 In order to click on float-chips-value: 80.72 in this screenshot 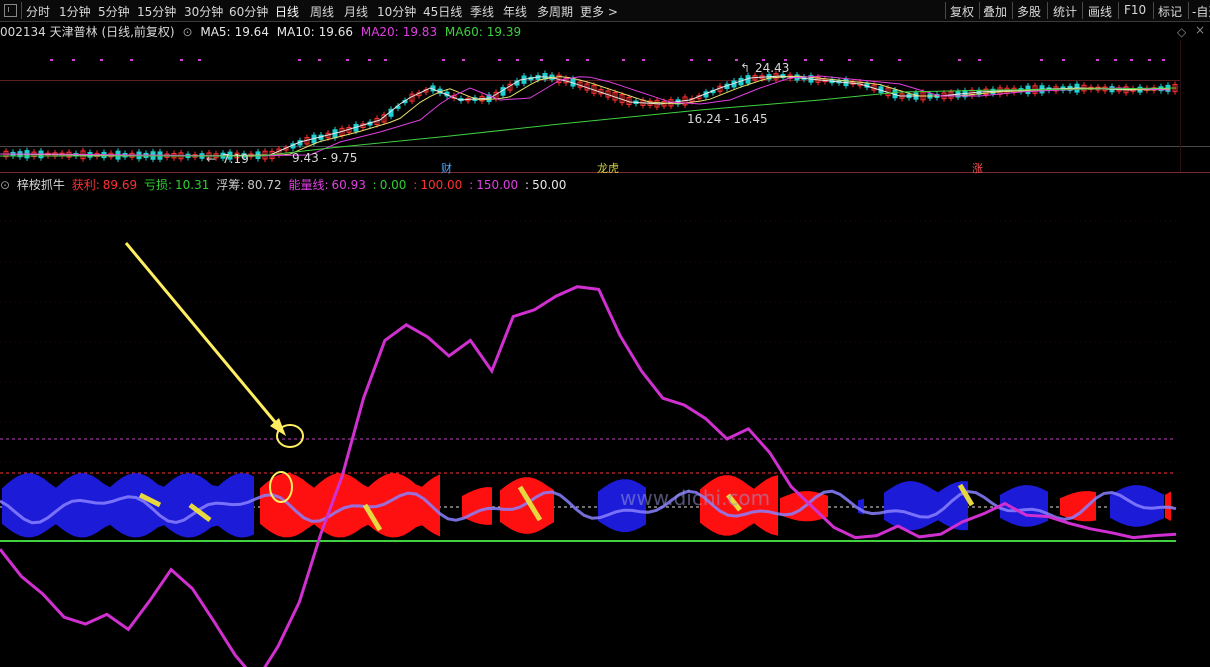, I will do `click(264, 185)`.